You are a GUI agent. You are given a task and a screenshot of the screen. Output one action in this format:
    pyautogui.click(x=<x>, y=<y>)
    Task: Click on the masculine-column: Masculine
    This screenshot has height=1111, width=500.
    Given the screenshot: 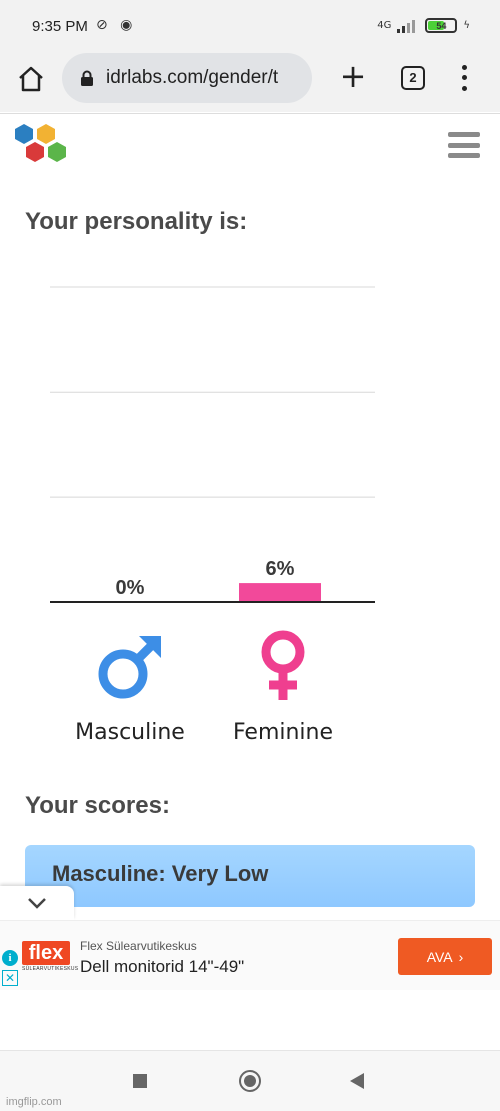 What is the action you would take?
    pyautogui.click(x=130, y=687)
    